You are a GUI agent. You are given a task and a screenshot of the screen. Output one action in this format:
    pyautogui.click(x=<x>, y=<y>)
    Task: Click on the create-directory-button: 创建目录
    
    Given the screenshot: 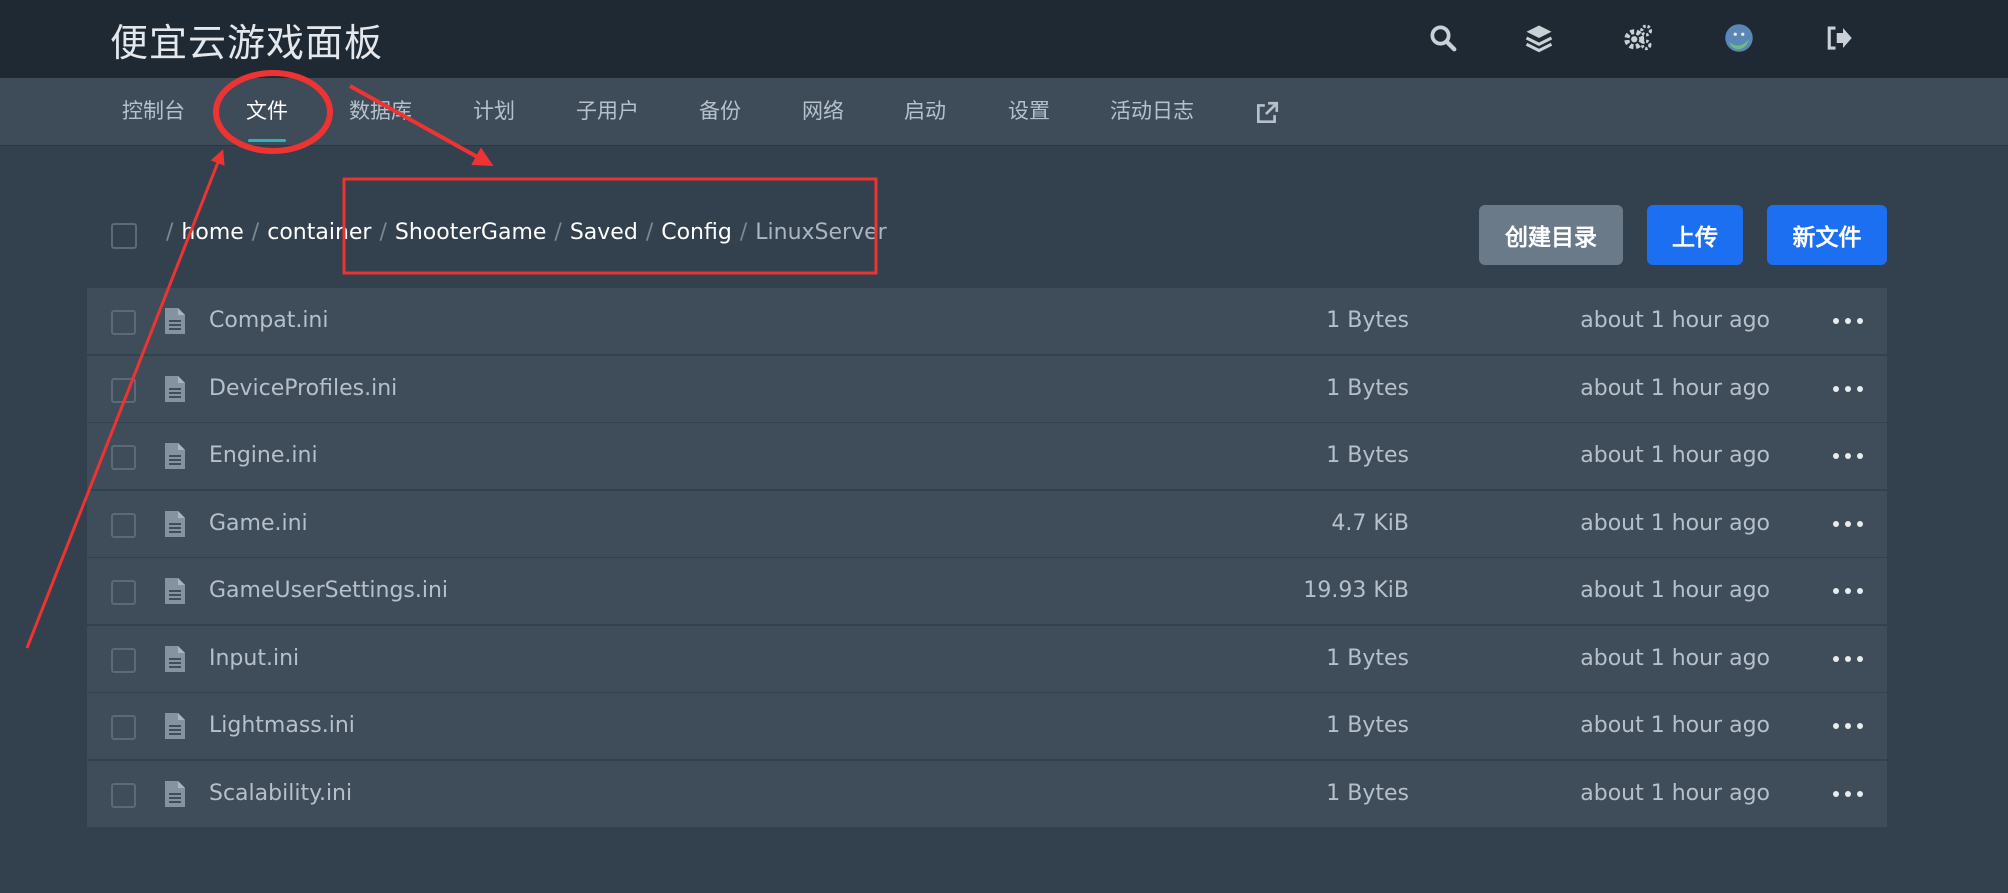 What is the action you would take?
    pyautogui.click(x=1551, y=235)
    